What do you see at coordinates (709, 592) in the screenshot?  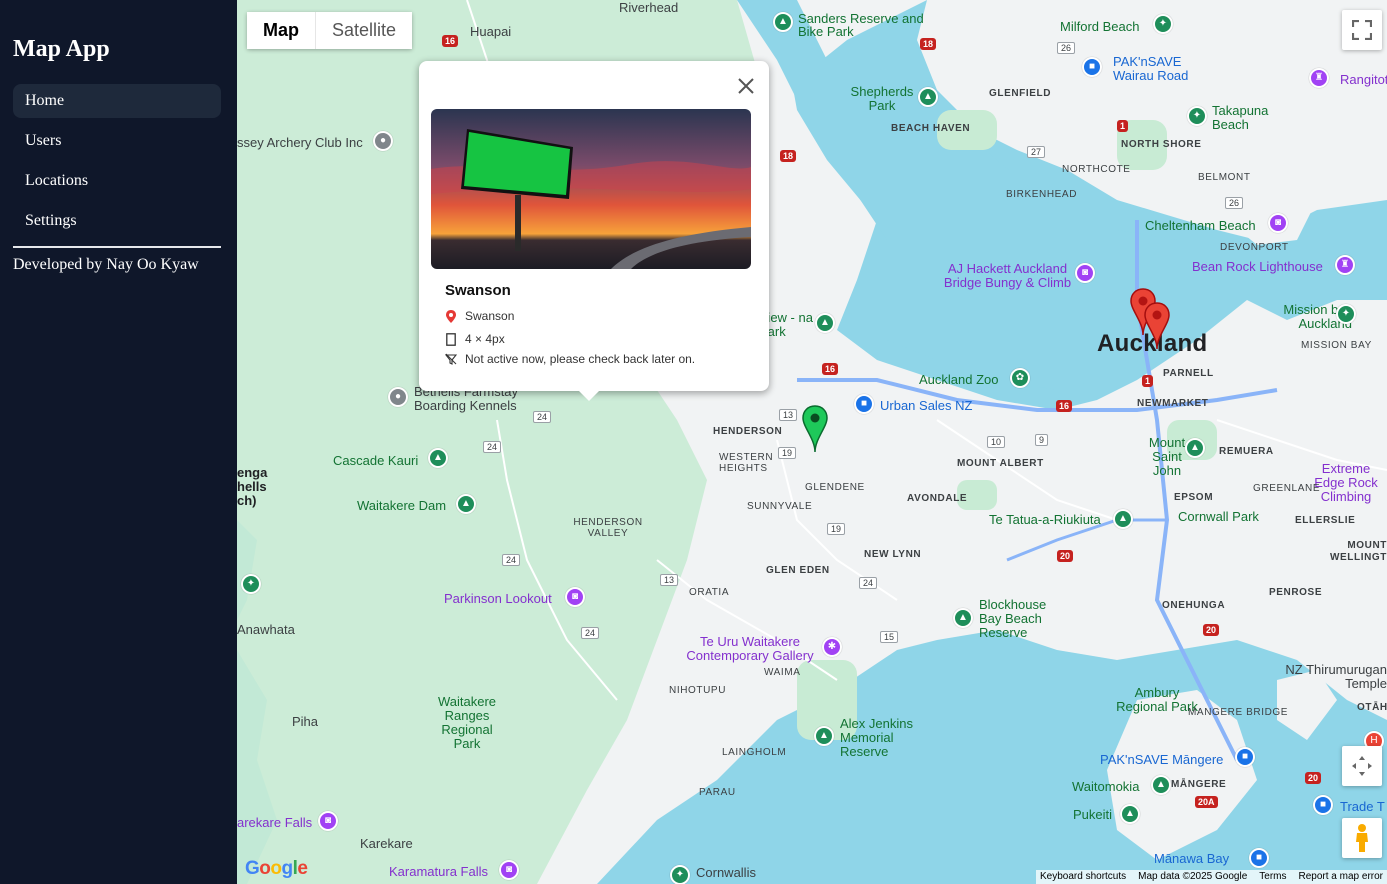 I see `label-oratia: ORATIA` at bounding box center [709, 592].